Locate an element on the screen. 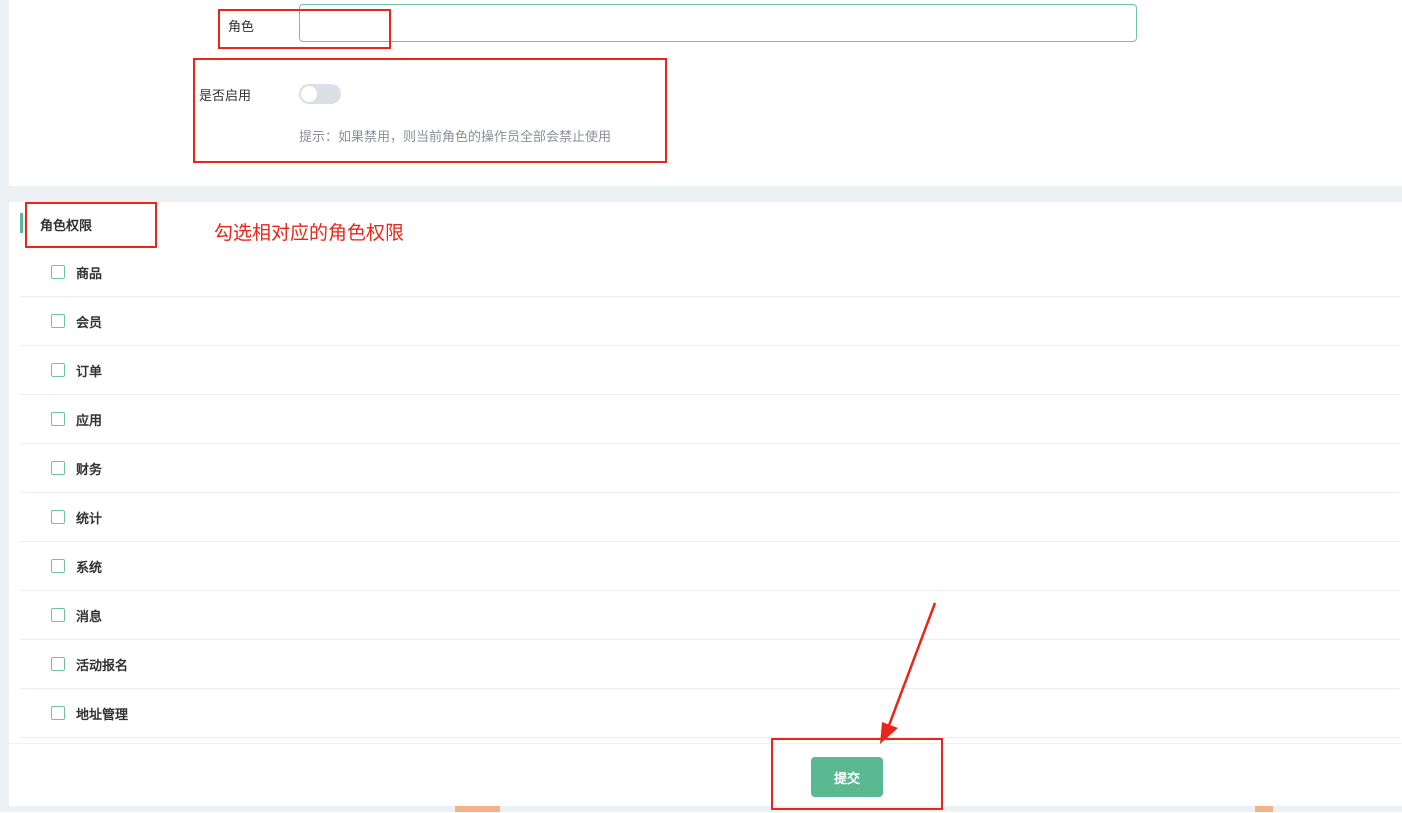  permission-label: 会员 is located at coordinates (89, 321).